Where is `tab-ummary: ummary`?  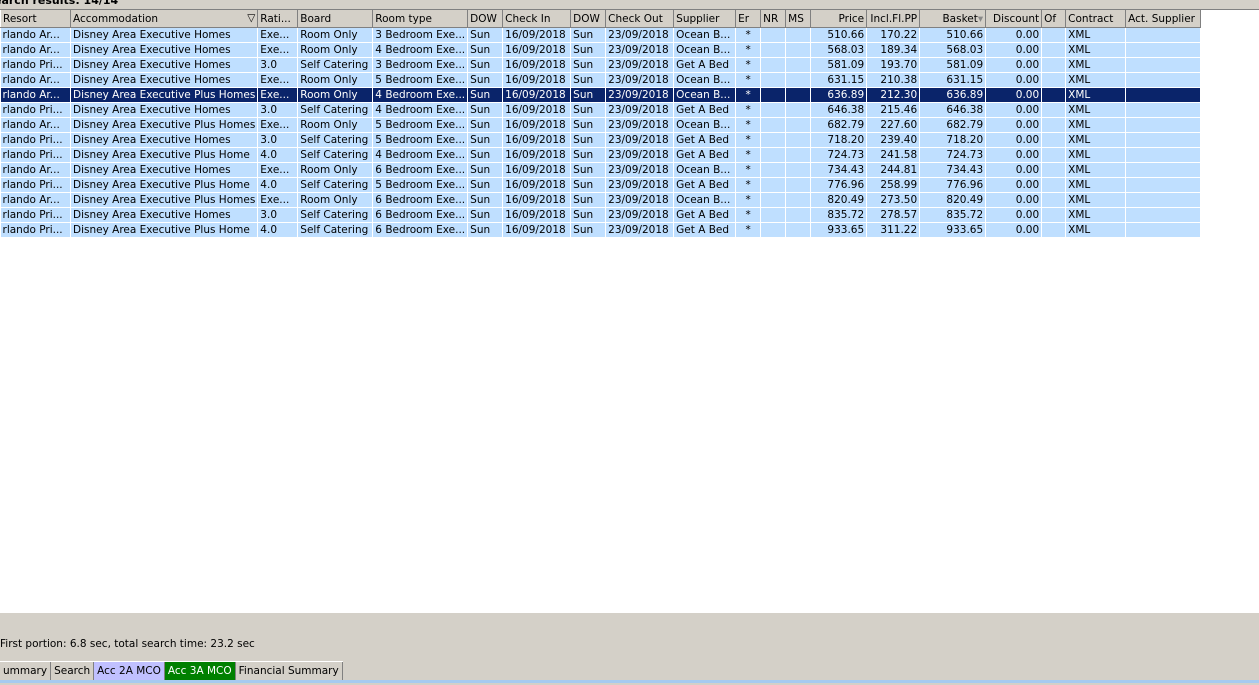
tab-ummary: ummary is located at coordinates (26, 671).